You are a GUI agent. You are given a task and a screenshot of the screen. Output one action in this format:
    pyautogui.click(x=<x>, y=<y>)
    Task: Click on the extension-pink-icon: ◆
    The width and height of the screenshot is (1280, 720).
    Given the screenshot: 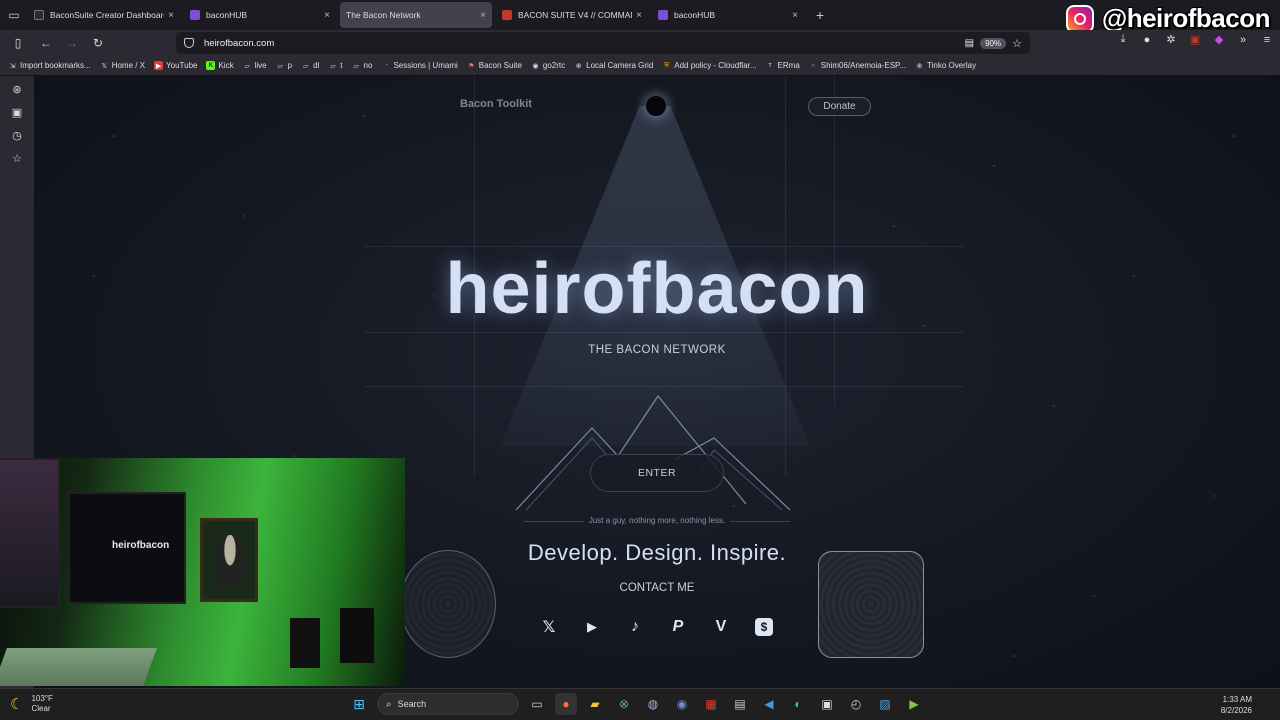 What is the action you would take?
    pyautogui.click(x=1219, y=39)
    